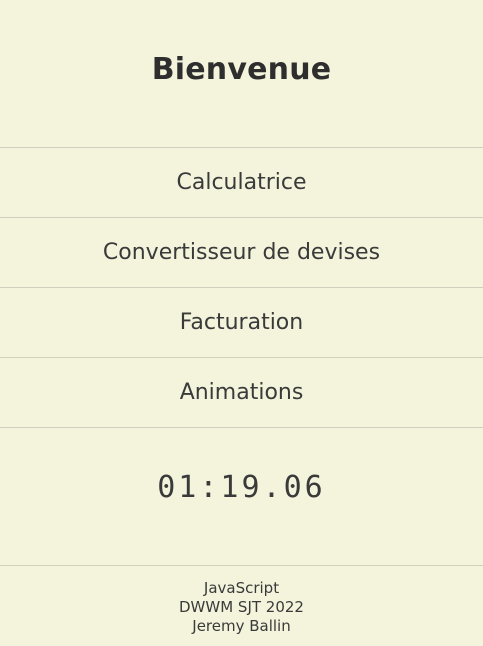  What do you see at coordinates (241, 607) in the screenshot?
I see `footer-line-course: DWWM SJT 2022` at bounding box center [241, 607].